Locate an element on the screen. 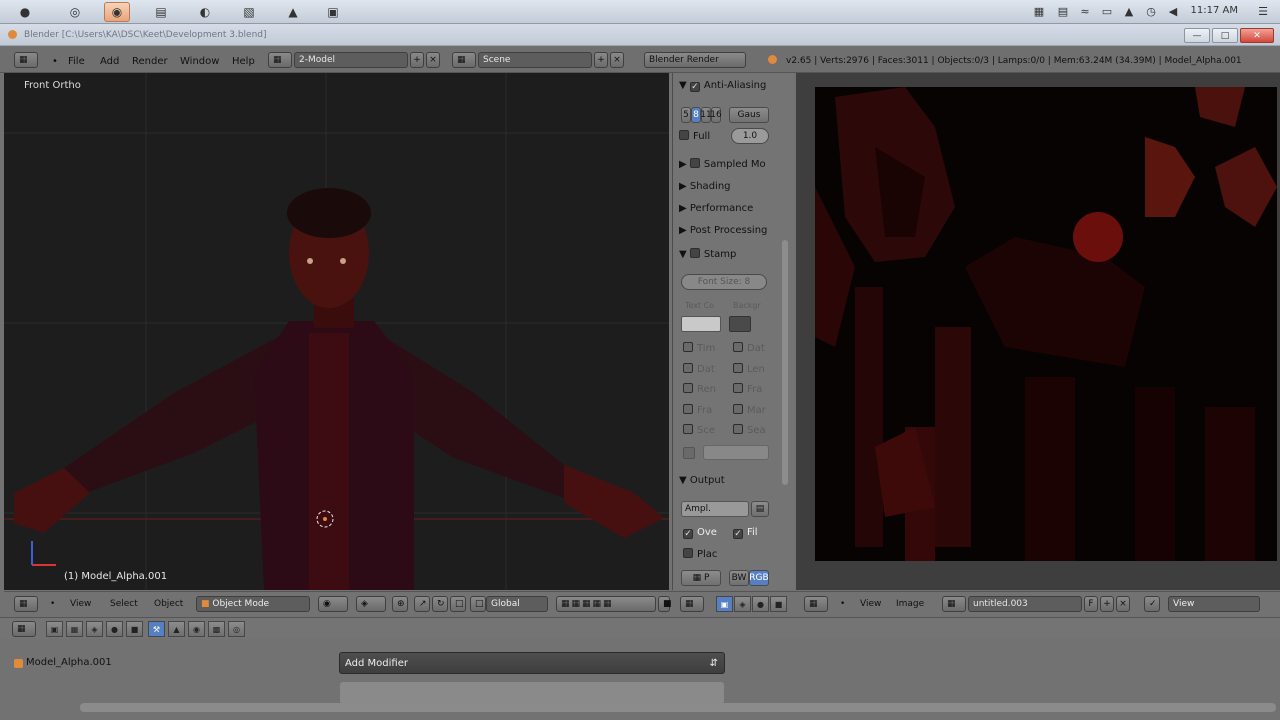 The height and width of the screenshot is (720, 1280). orientation-select: Global is located at coordinates (517, 604).